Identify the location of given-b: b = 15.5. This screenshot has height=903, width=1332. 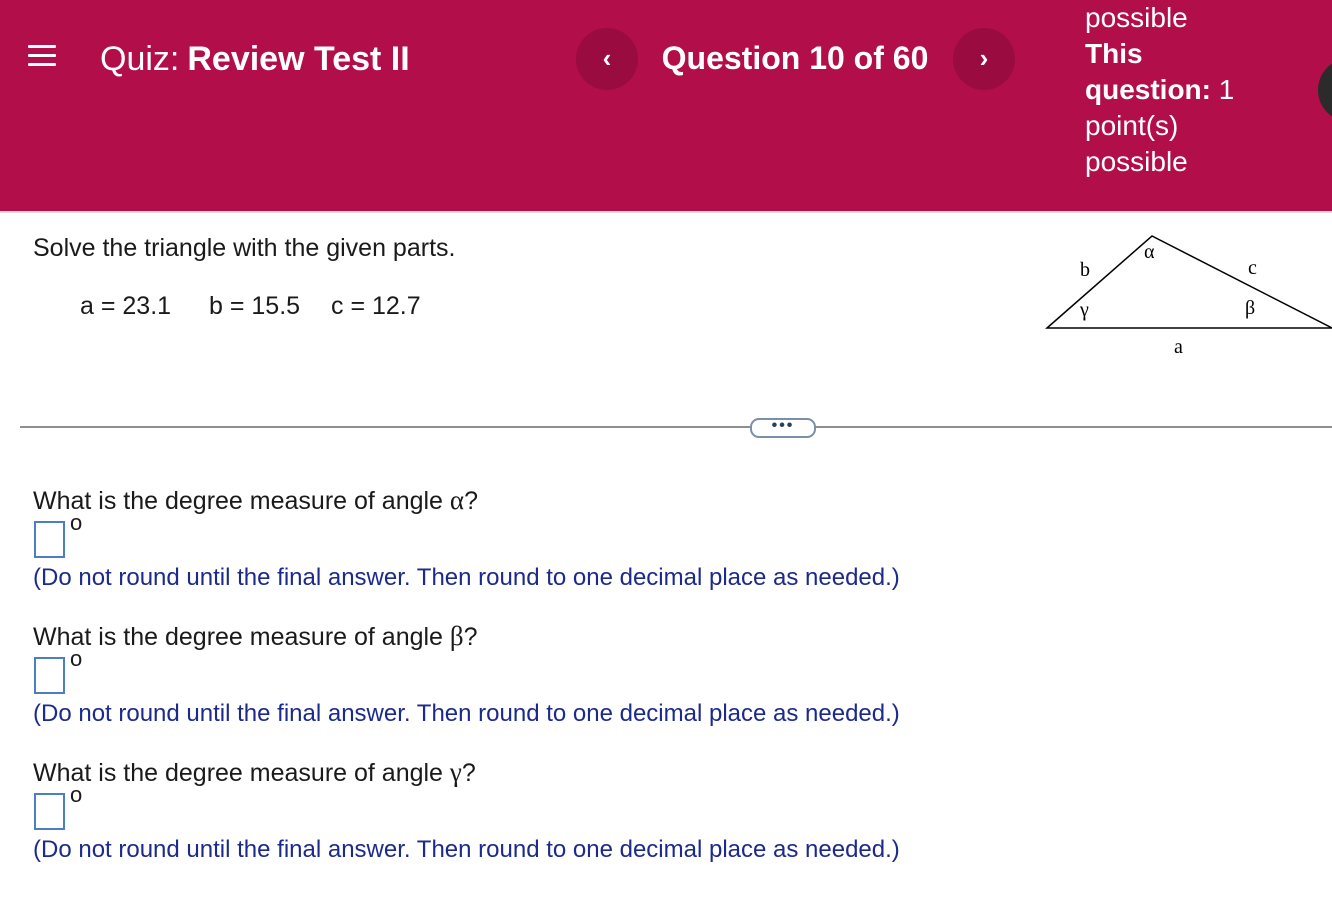
(255, 306).